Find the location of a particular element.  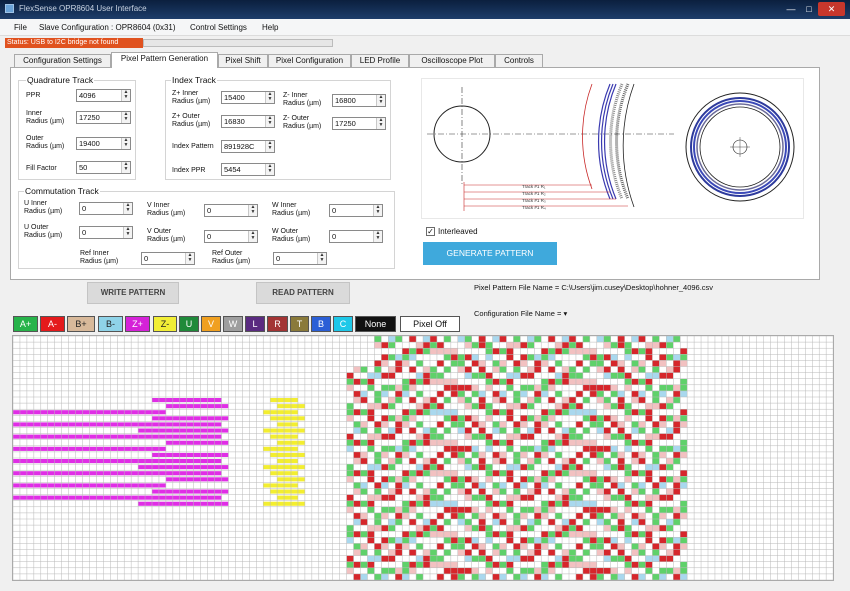

color-button-v: V is located at coordinates (211, 324).